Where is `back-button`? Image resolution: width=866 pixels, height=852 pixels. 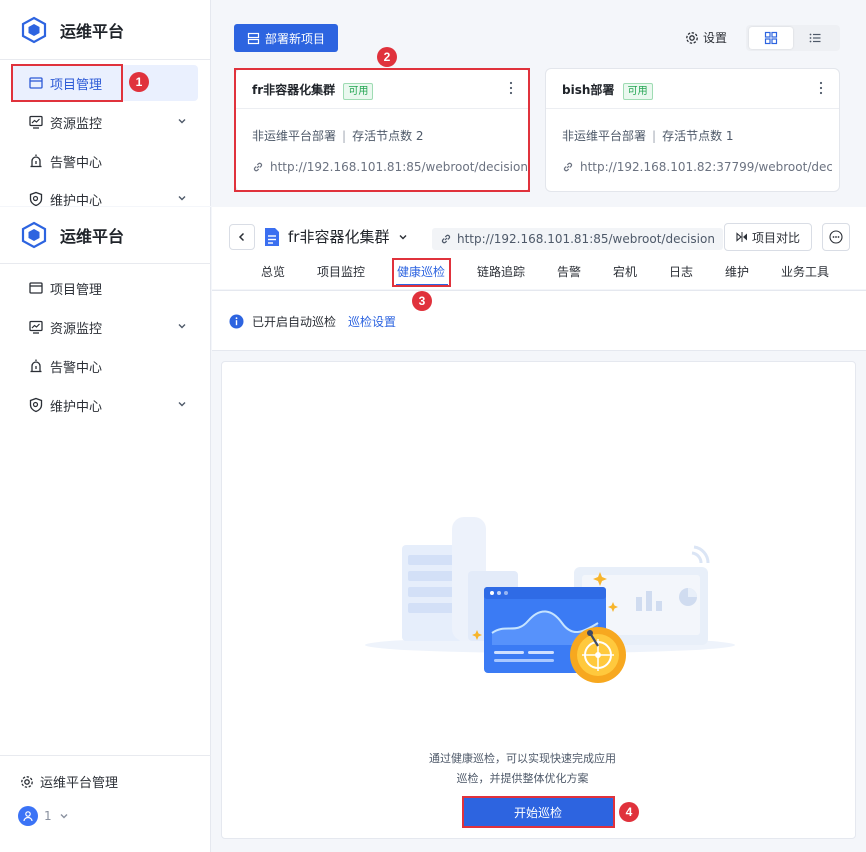
back-button is located at coordinates (242, 237).